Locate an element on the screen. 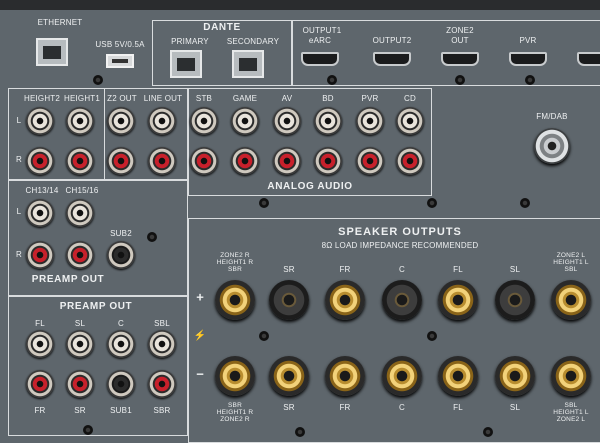  height1-left-jack is located at coordinates (80, 121).